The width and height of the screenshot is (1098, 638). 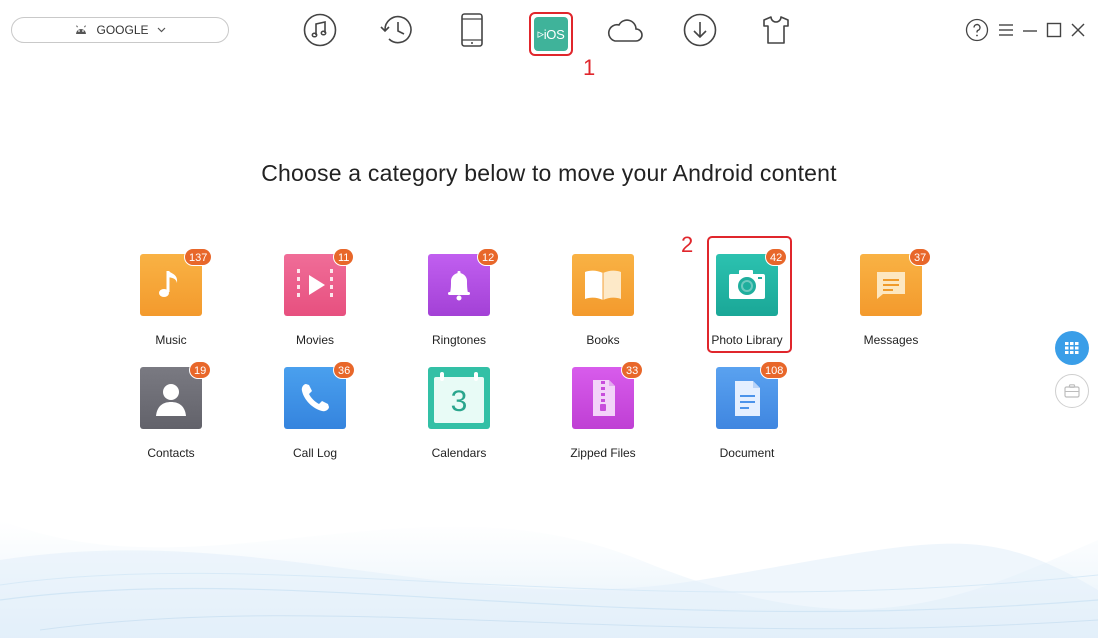 What do you see at coordinates (315, 301) in the screenshot?
I see `category-movies: 11 Movies` at bounding box center [315, 301].